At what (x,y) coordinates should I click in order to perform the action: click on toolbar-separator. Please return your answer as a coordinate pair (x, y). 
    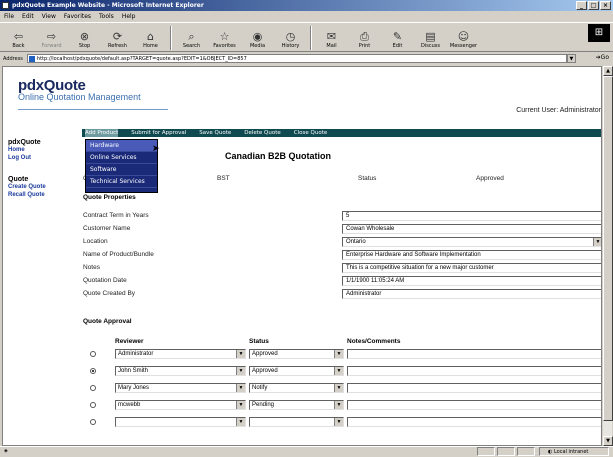
    Looking at the image, I should click on (311, 38).